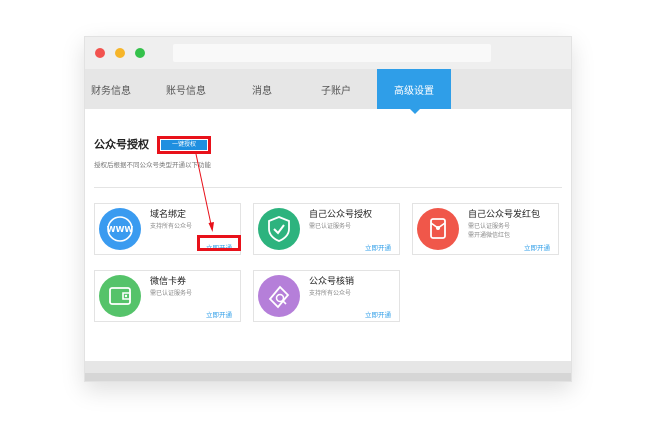  I want to click on www-globe-icon: WWW, so click(120, 229).